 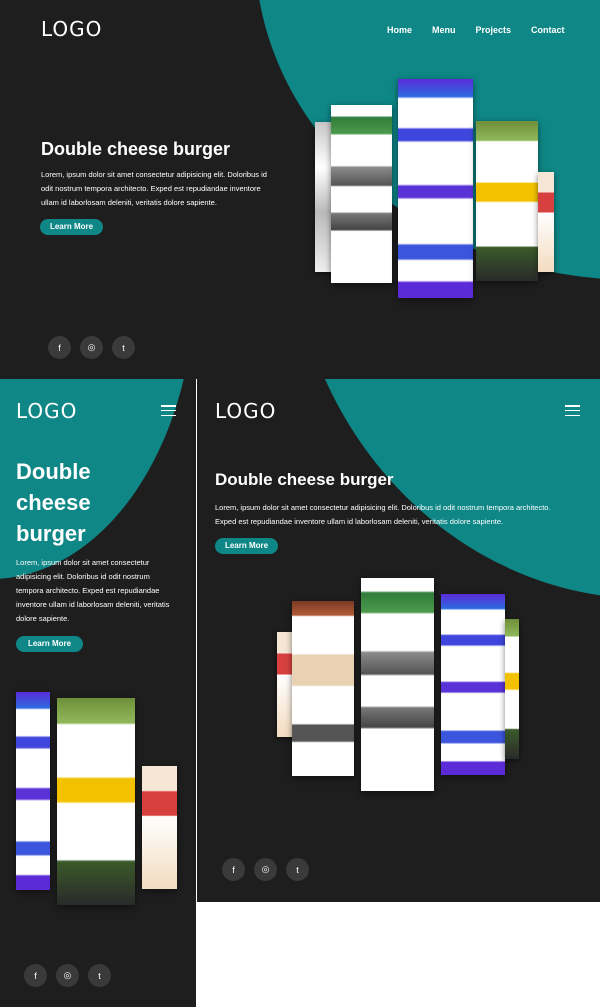 I want to click on nav-menu: Menu, so click(x=444, y=30).